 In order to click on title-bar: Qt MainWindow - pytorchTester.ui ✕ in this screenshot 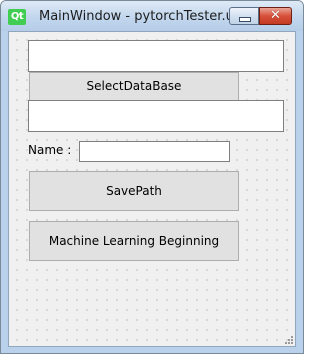, I will do `click(152, 16)`.